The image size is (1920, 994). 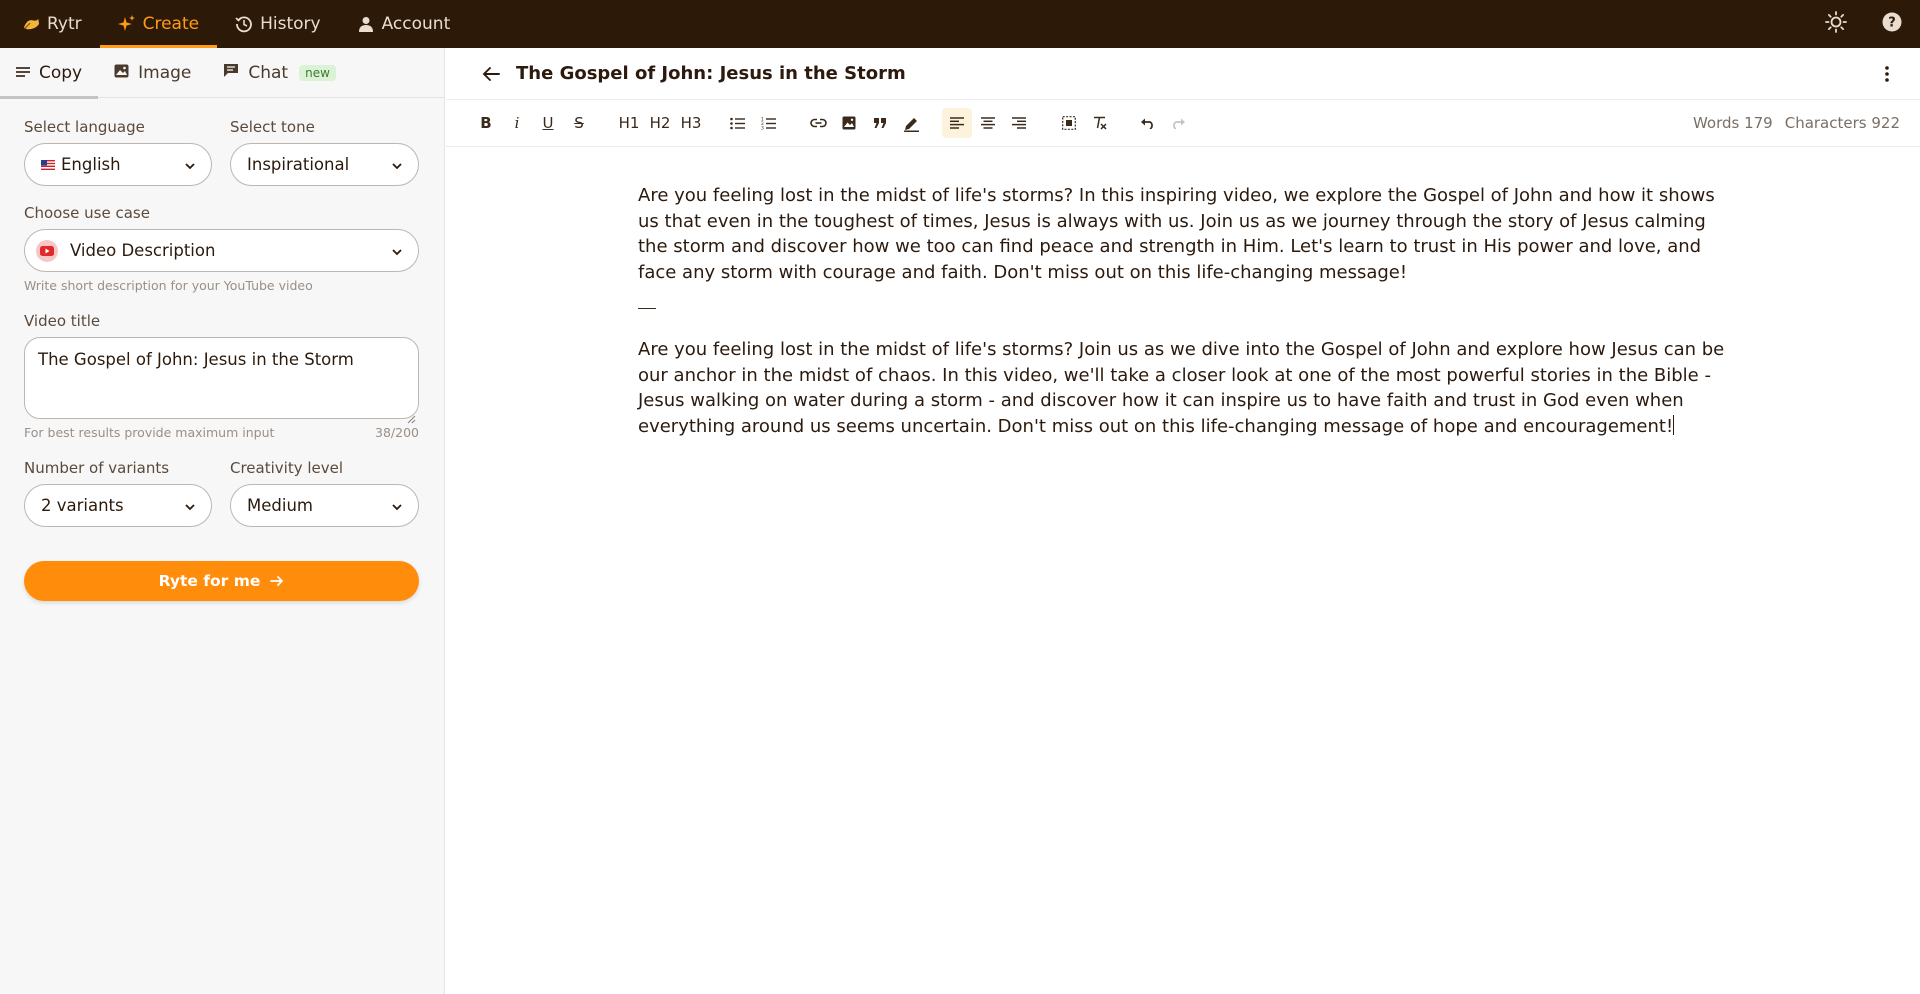 What do you see at coordinates (231, 73) in the screenshot?
I see `chat-icon` at bounding box center [231, 73].